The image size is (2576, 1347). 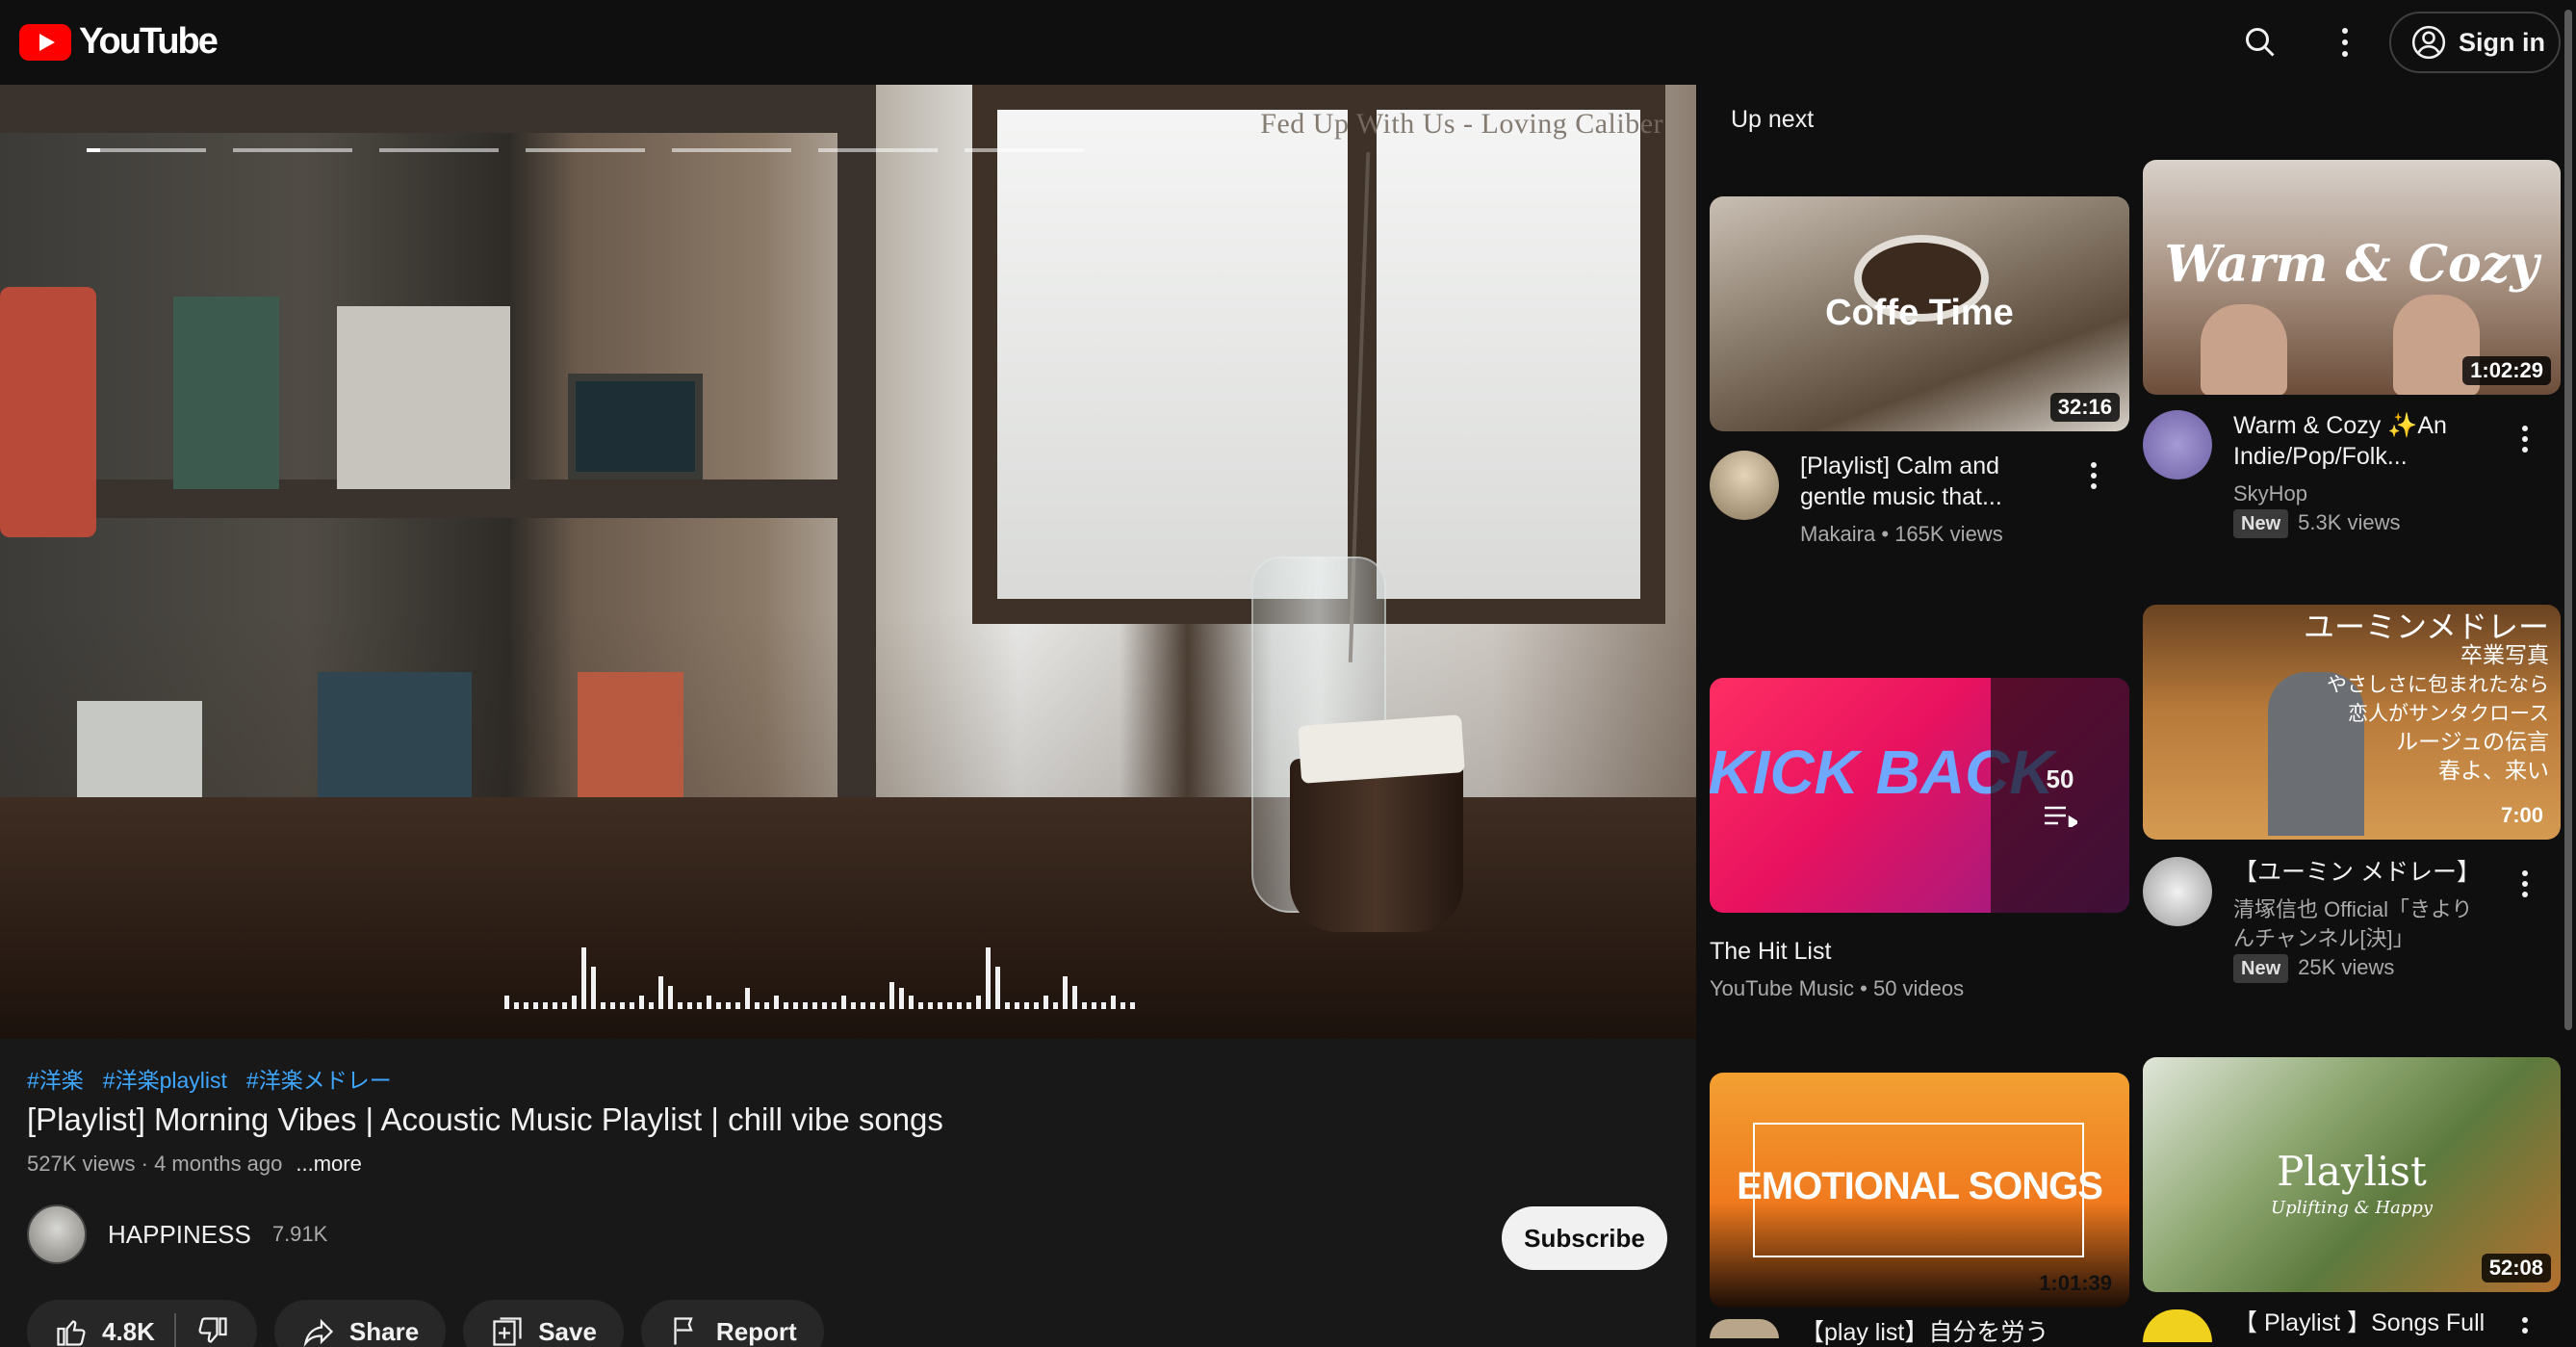 I want to click on shelf-side, so click(x=857, y=441).